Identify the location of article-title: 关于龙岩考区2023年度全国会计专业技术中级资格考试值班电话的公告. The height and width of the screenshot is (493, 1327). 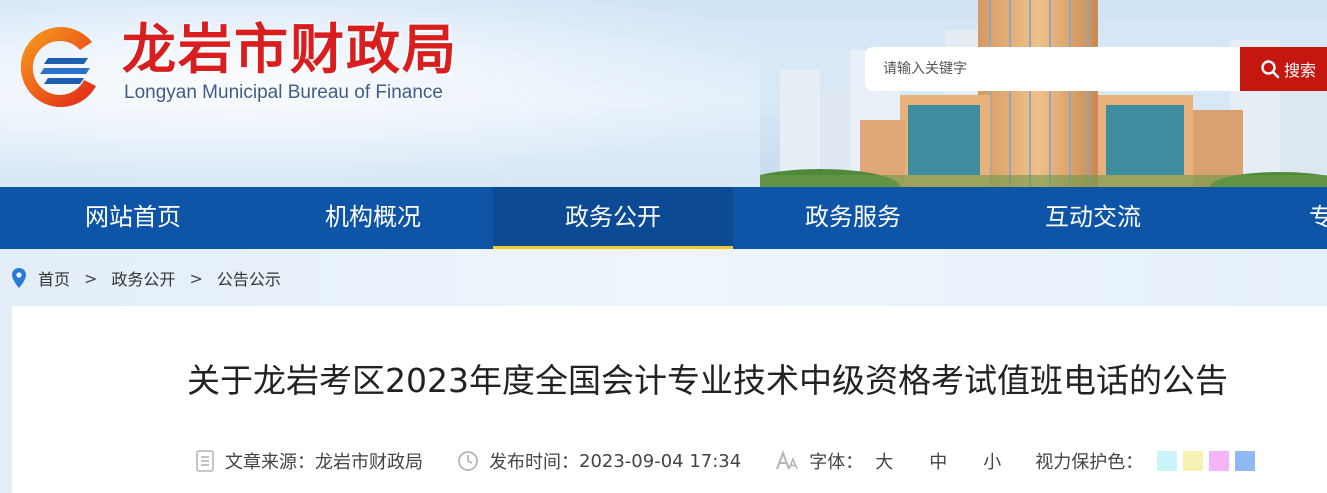
(707, 380).